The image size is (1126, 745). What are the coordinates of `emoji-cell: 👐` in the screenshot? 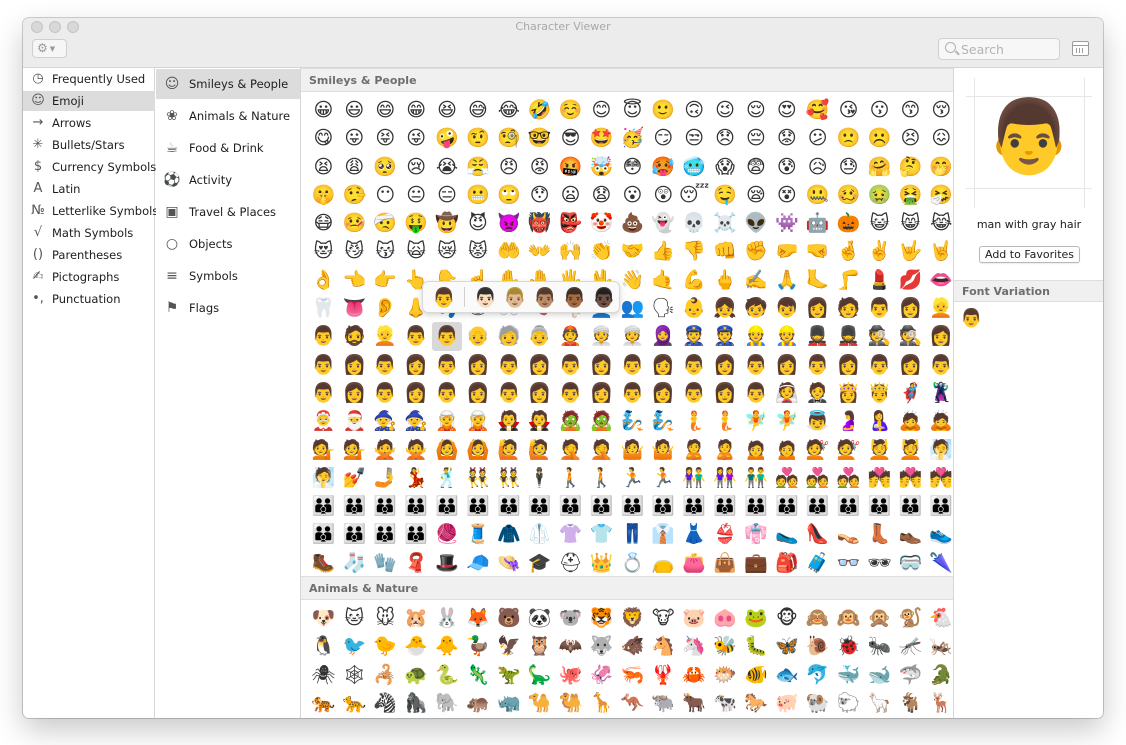 It's located at (539, 251).